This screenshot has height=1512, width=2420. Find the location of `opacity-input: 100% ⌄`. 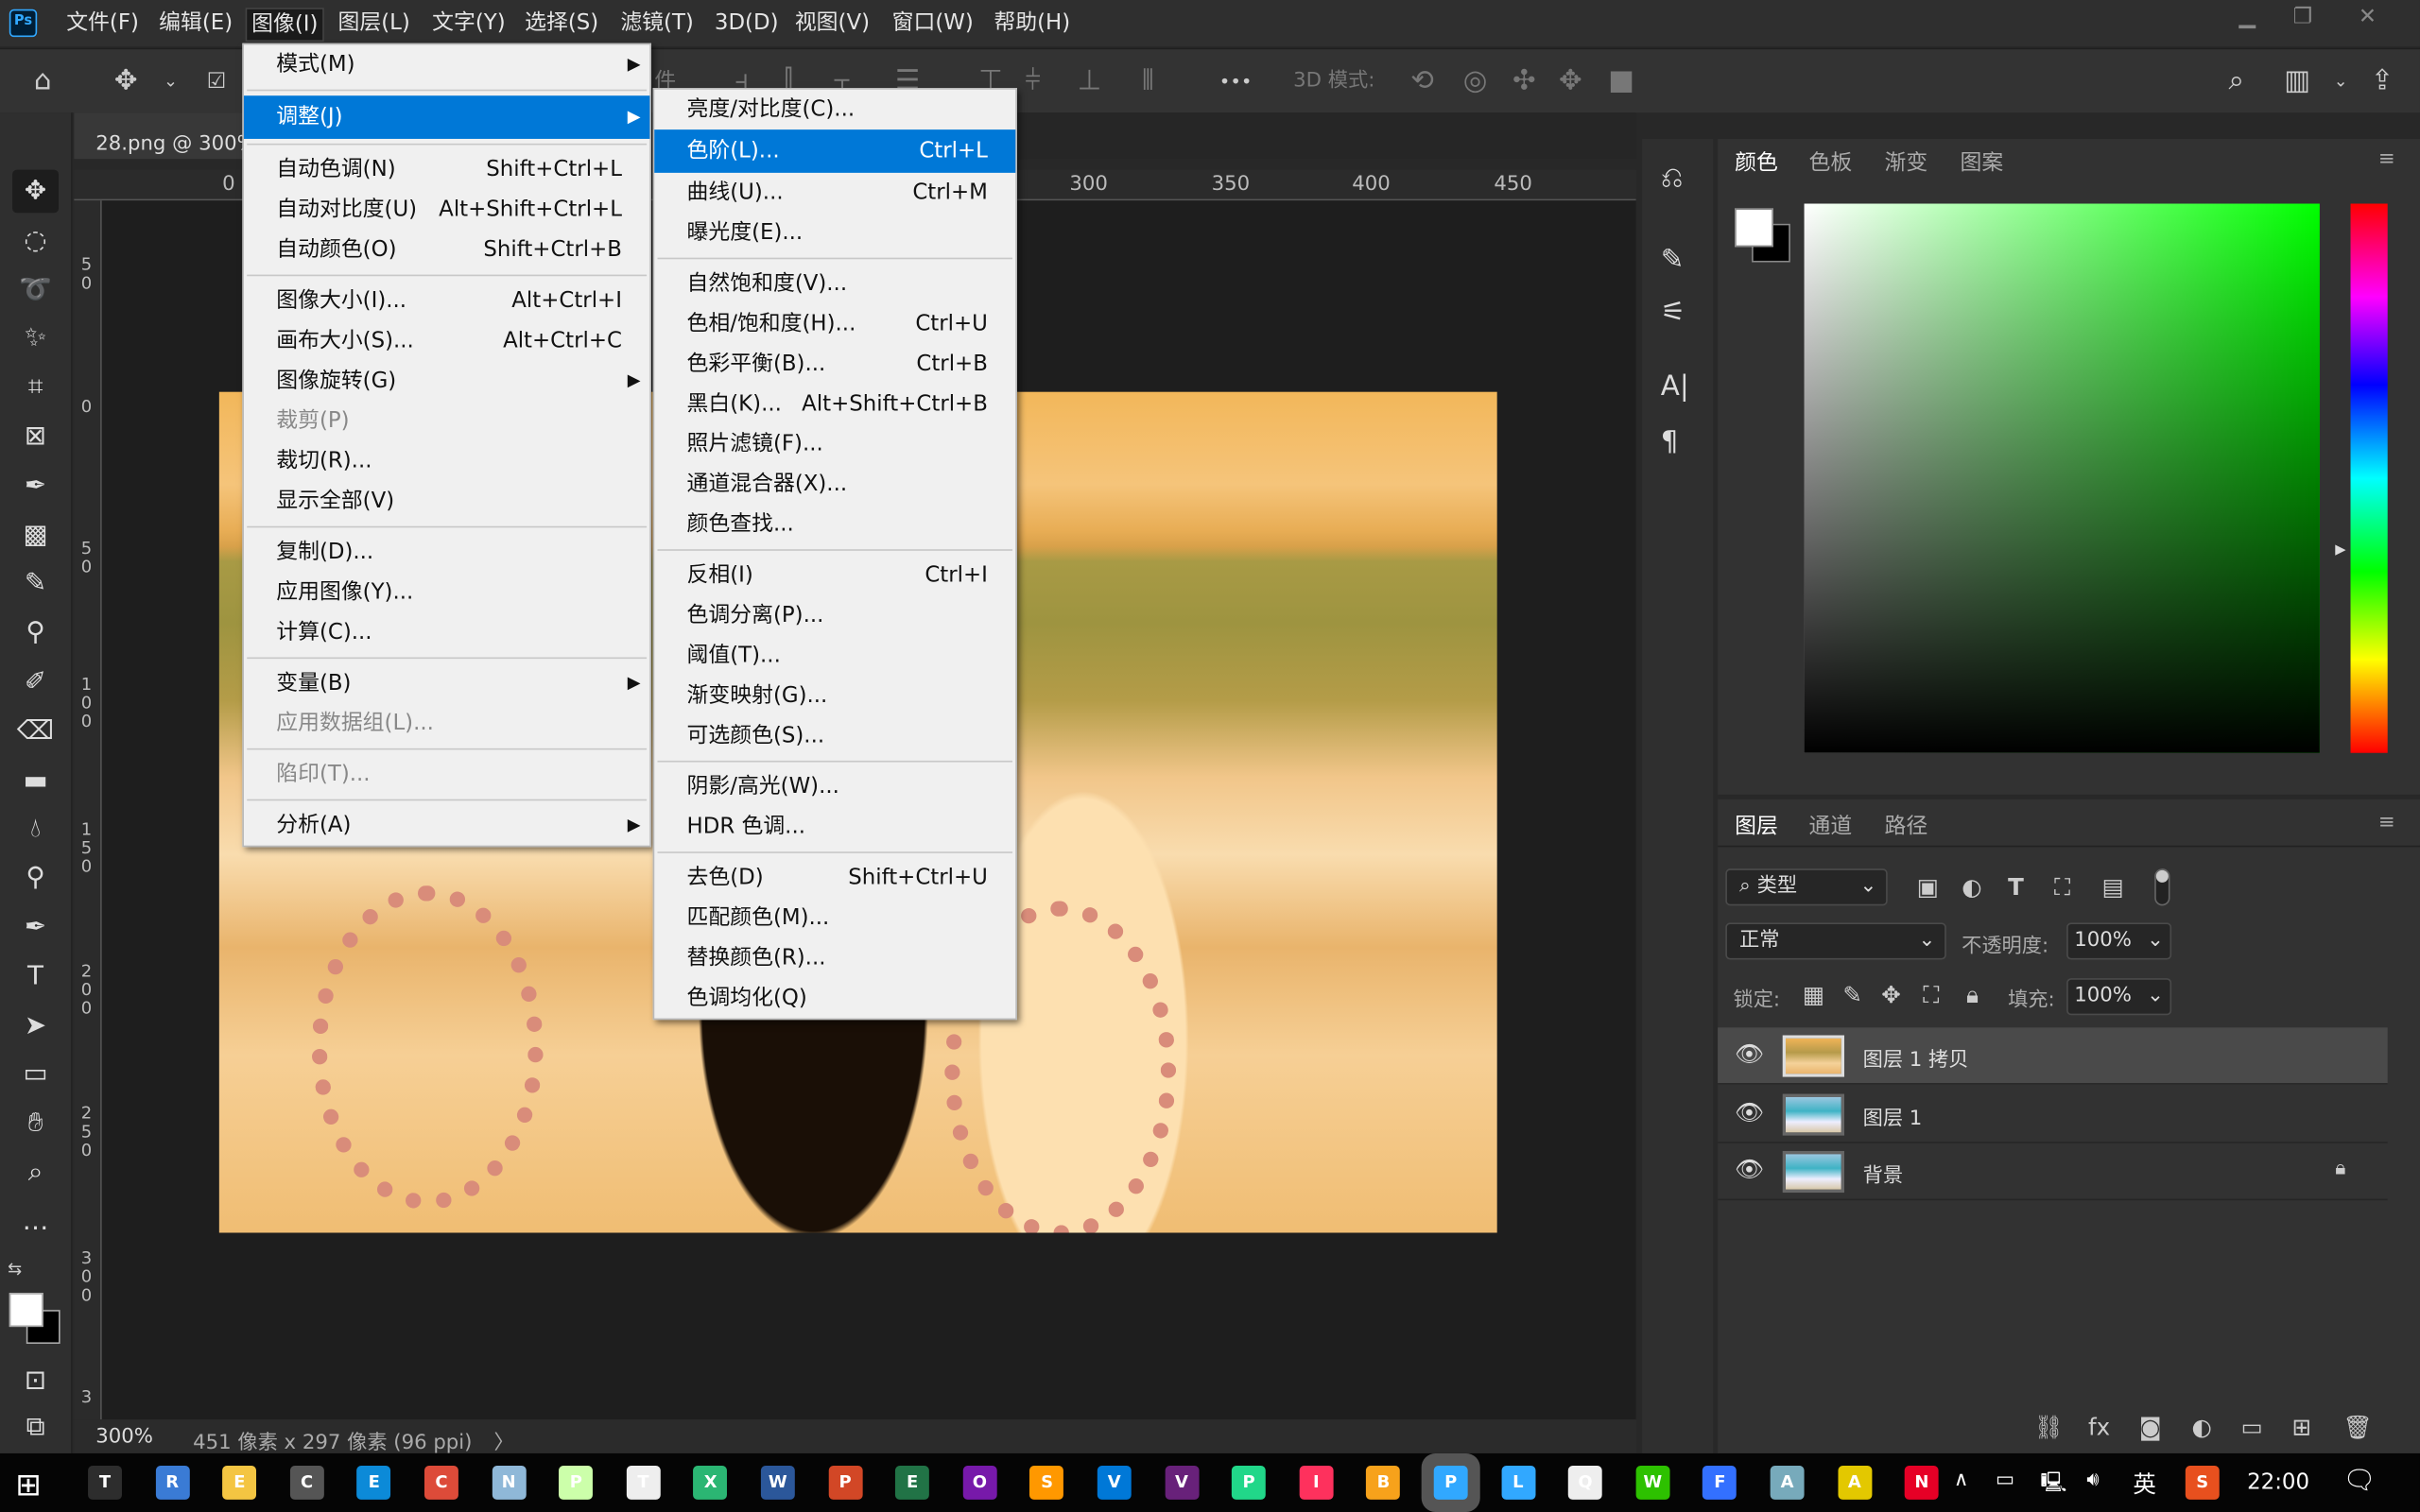

opacity-input: 100% ⌄ is located at coordinates (2119, 941).